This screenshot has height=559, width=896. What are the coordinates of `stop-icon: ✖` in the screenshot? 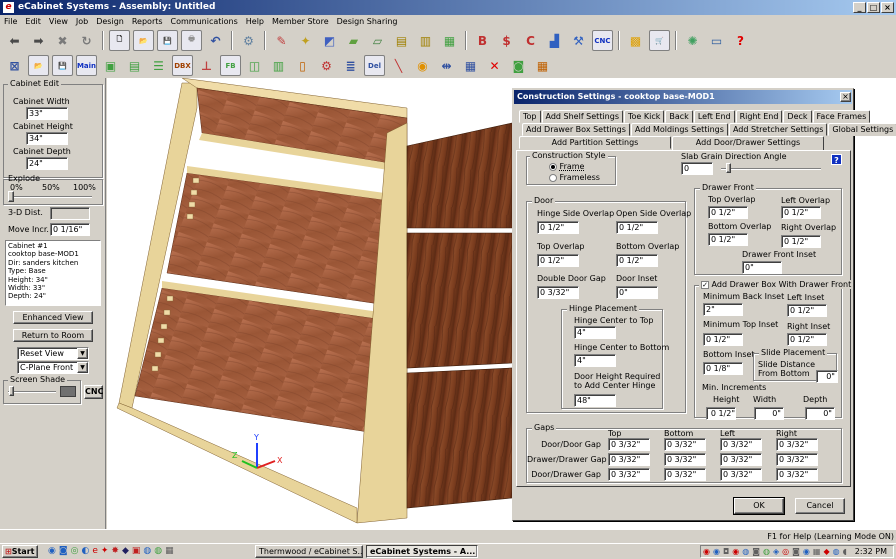 It's located at (62, 40).